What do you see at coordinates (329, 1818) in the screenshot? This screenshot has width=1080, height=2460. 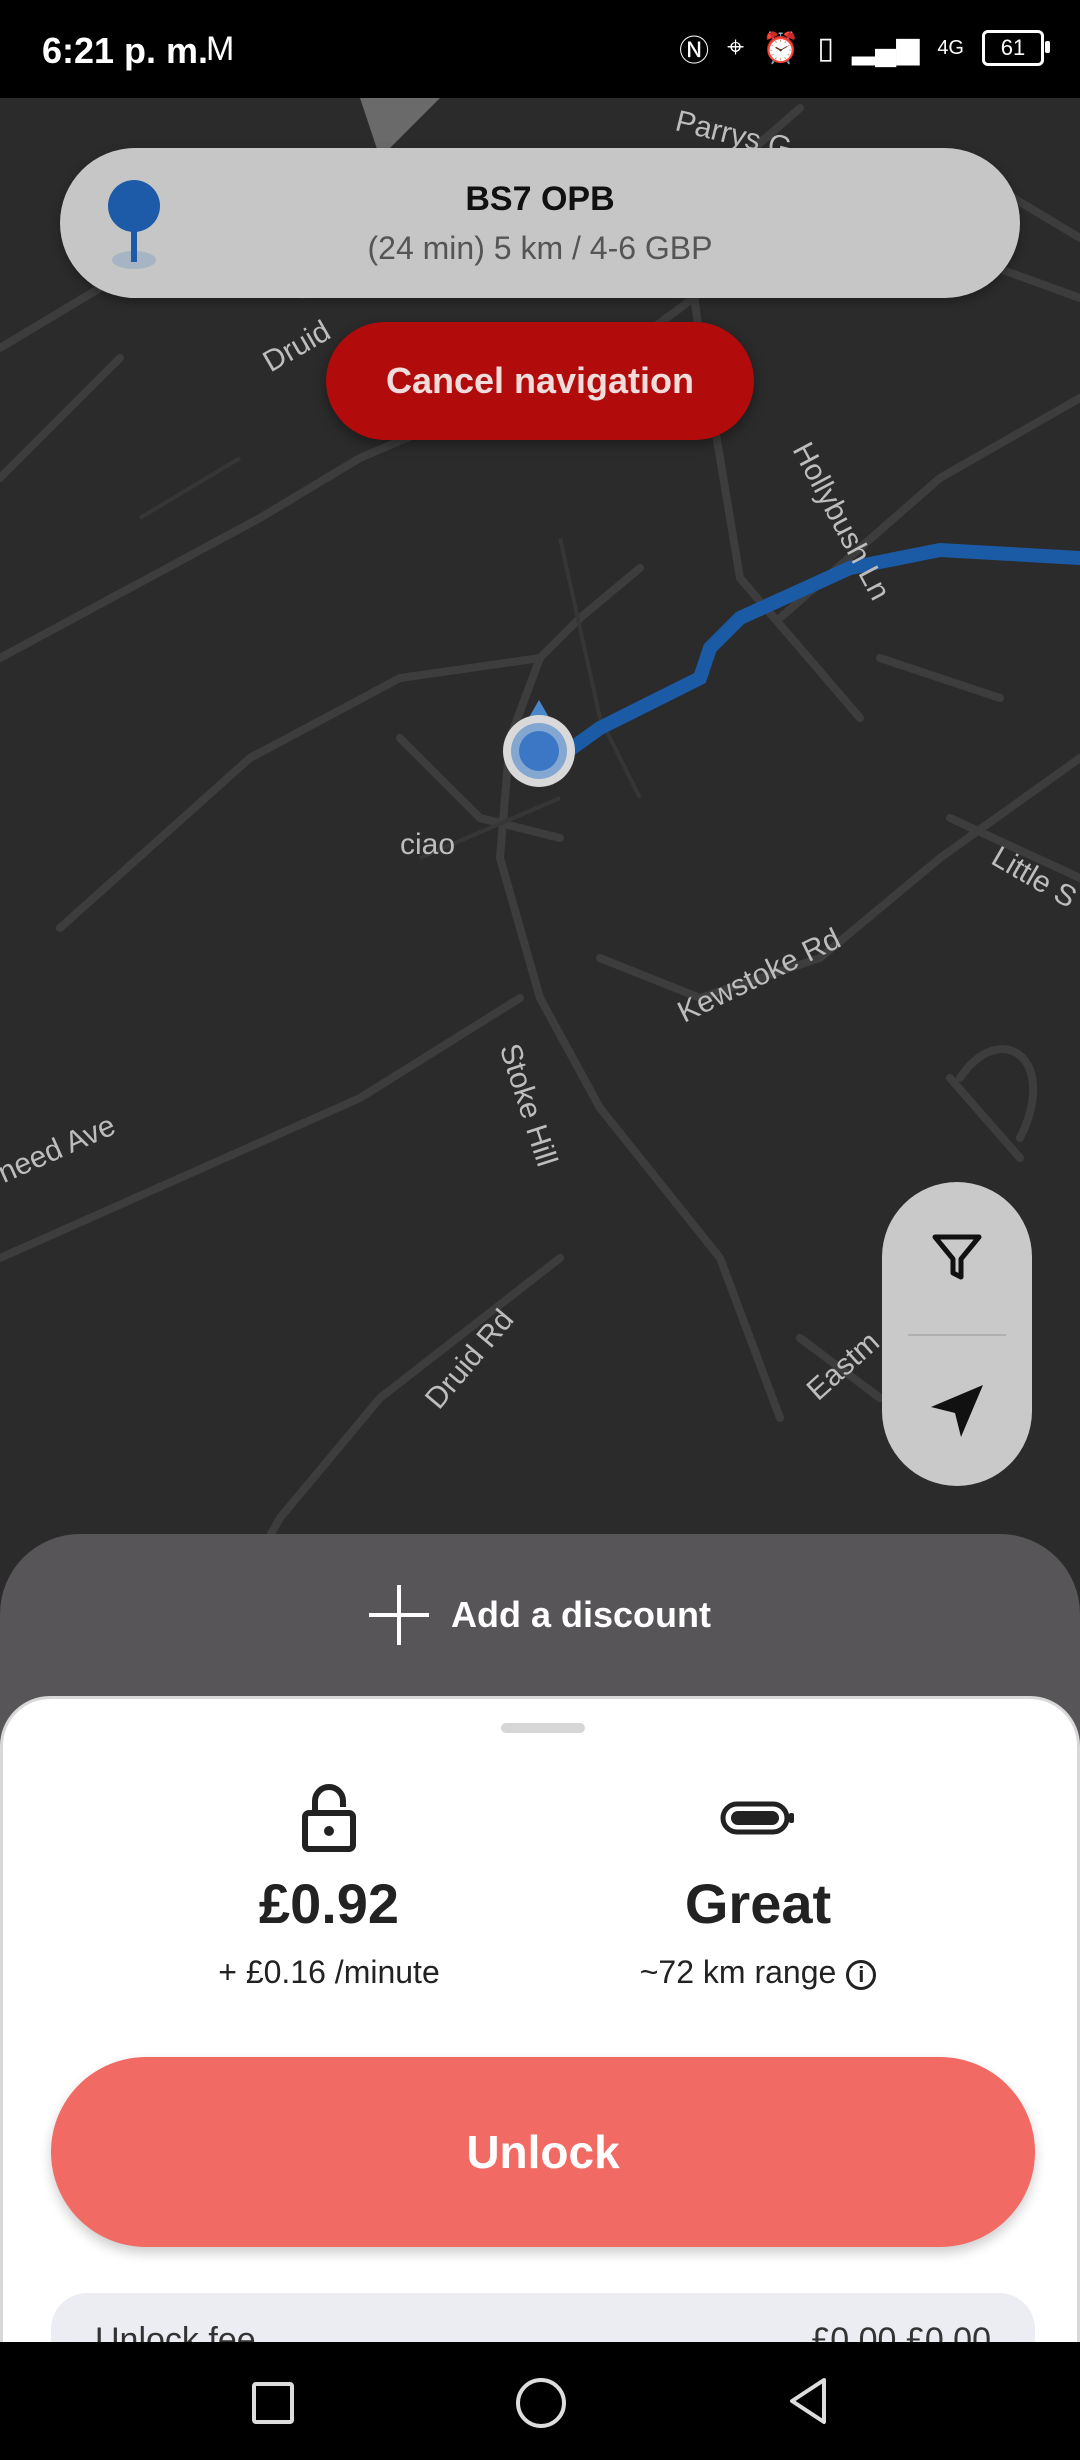 I see `unlock-icon` at bounding box center [329, 1818].